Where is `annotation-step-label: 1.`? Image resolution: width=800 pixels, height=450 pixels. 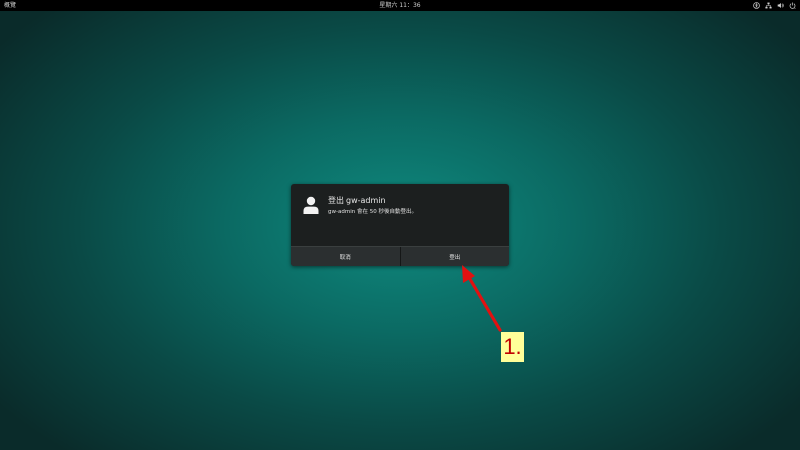
annotation-step-label: 1. is located at coordinates (512, 347).